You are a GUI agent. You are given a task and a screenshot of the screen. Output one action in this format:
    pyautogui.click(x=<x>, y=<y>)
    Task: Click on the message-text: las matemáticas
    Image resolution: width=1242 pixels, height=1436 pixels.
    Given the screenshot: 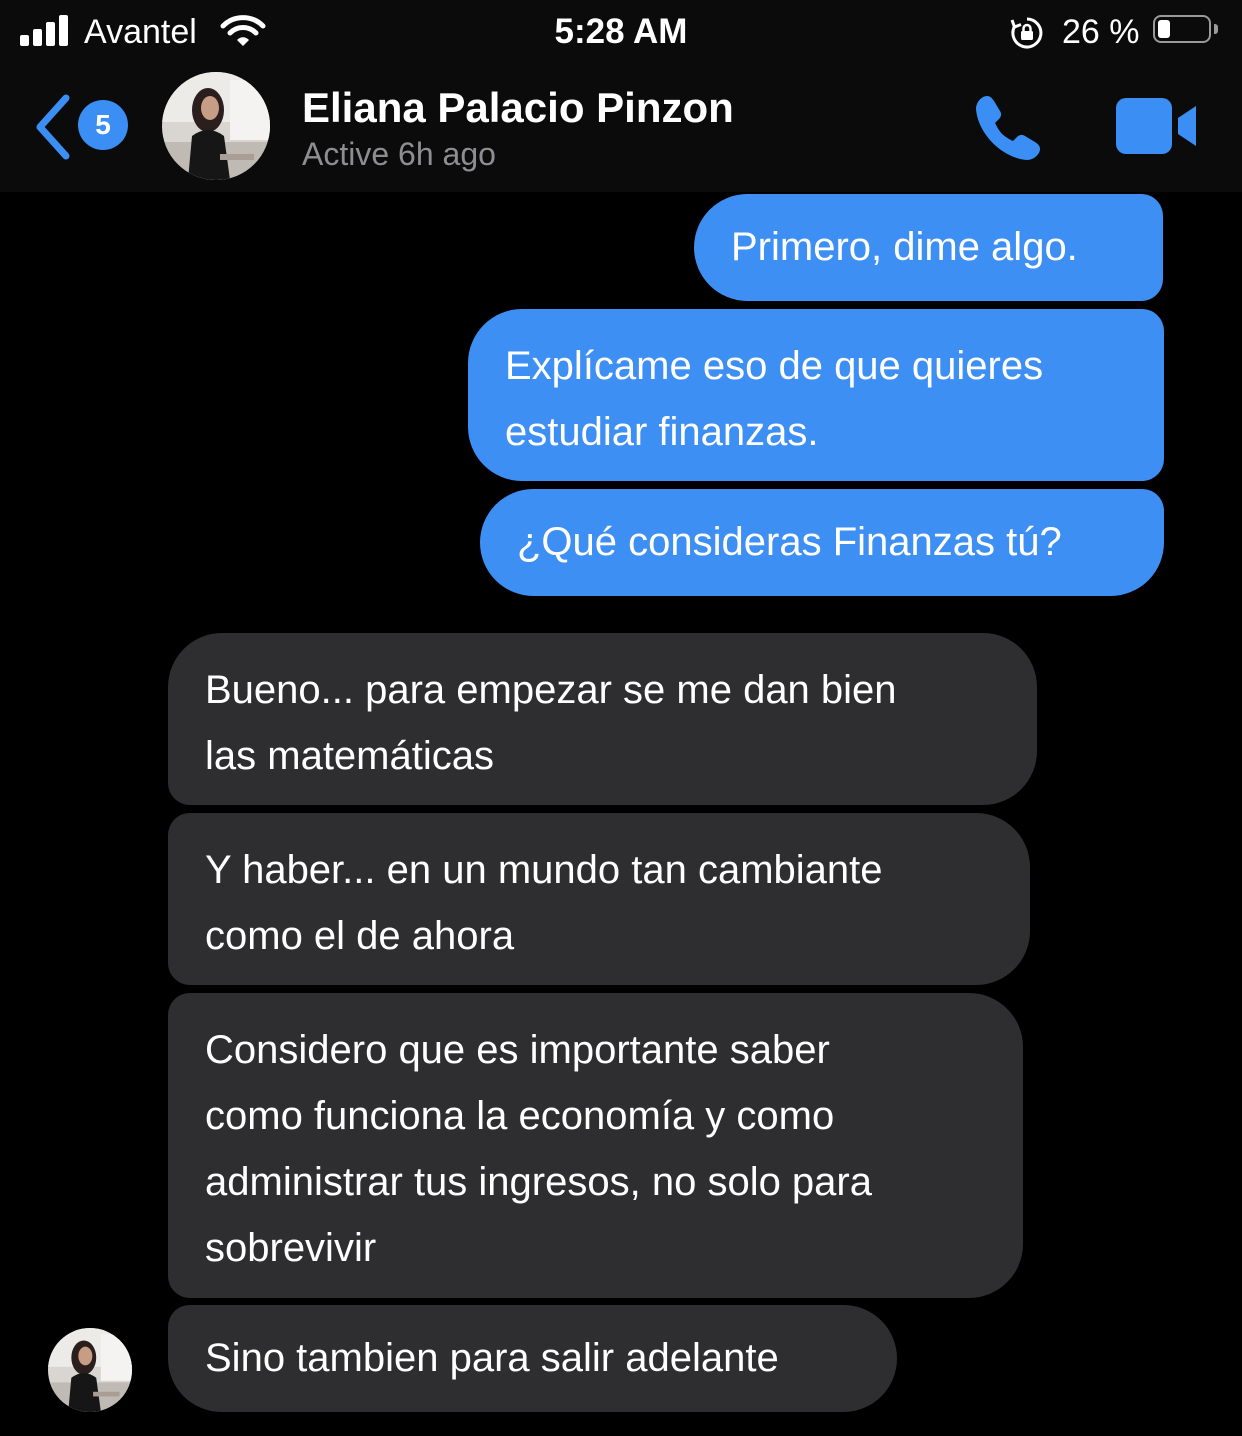 What is the action you would take?
    pyautogui.click(x=349, y=756)
    